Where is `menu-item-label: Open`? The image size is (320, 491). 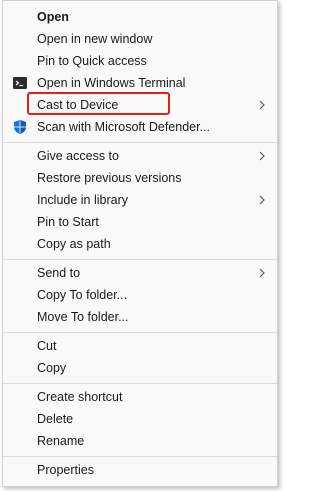 menu-item-label: Open is located at coordinates (53, 17).